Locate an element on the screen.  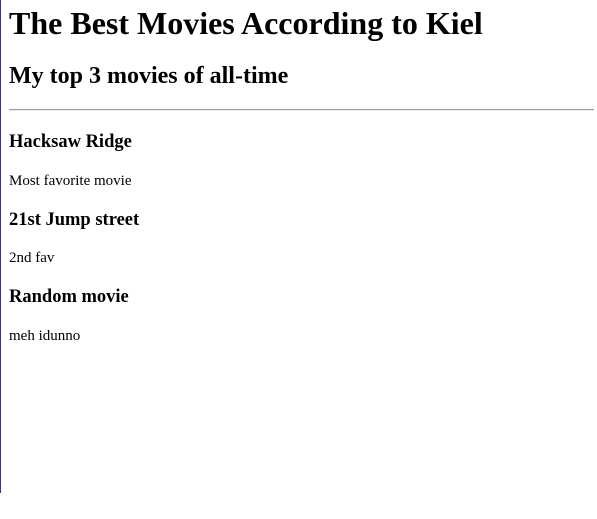
horizontal-divider is located at coordinates (301, 110).